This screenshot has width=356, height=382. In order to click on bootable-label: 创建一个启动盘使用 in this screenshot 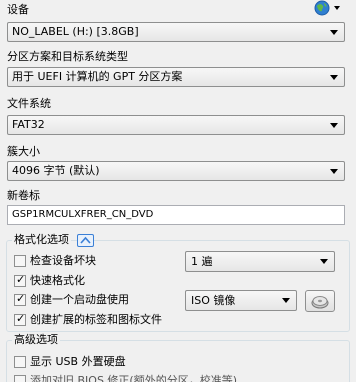, I will do `click(79, 299)`.